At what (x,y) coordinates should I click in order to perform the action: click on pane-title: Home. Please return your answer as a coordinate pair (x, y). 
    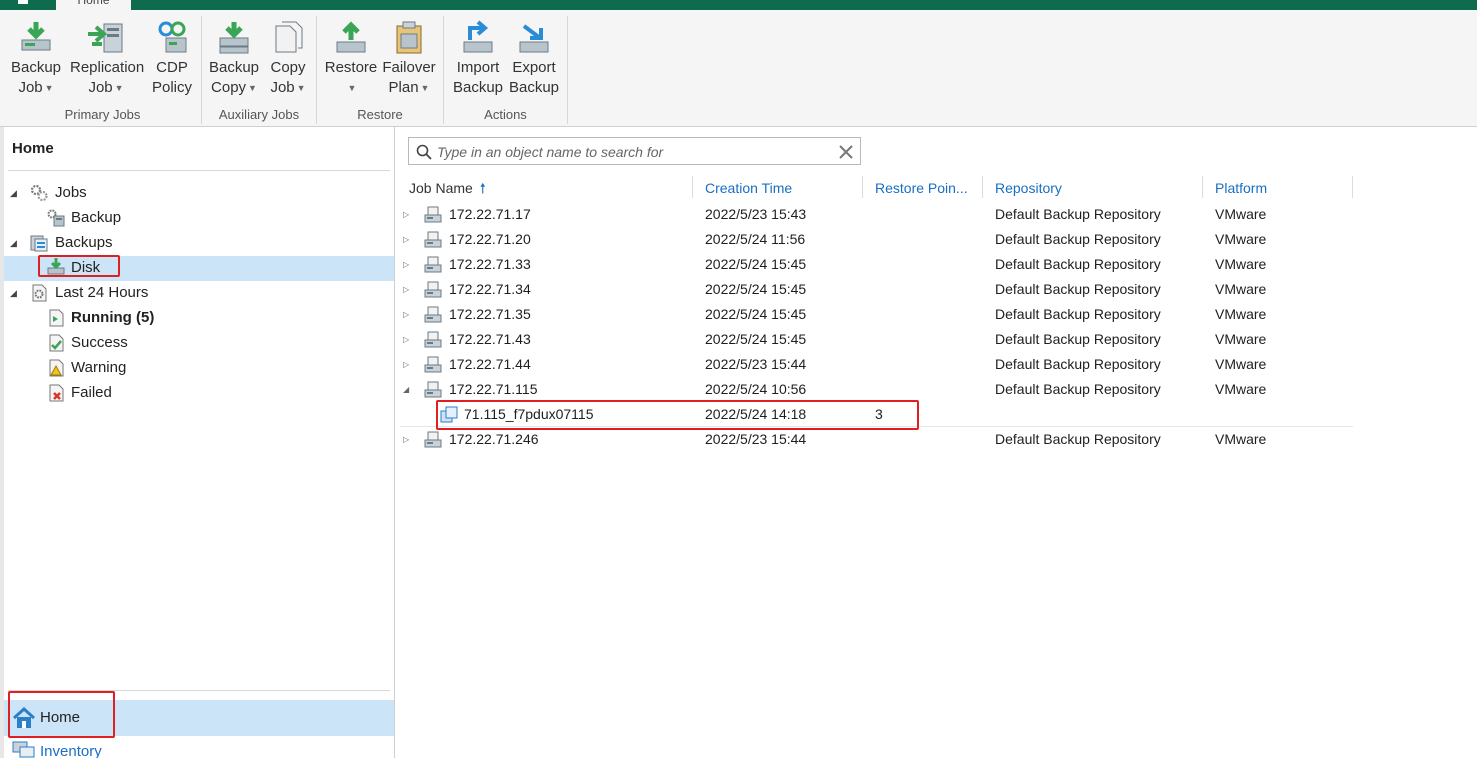
    Looking at the image, I should click on (33, 148).